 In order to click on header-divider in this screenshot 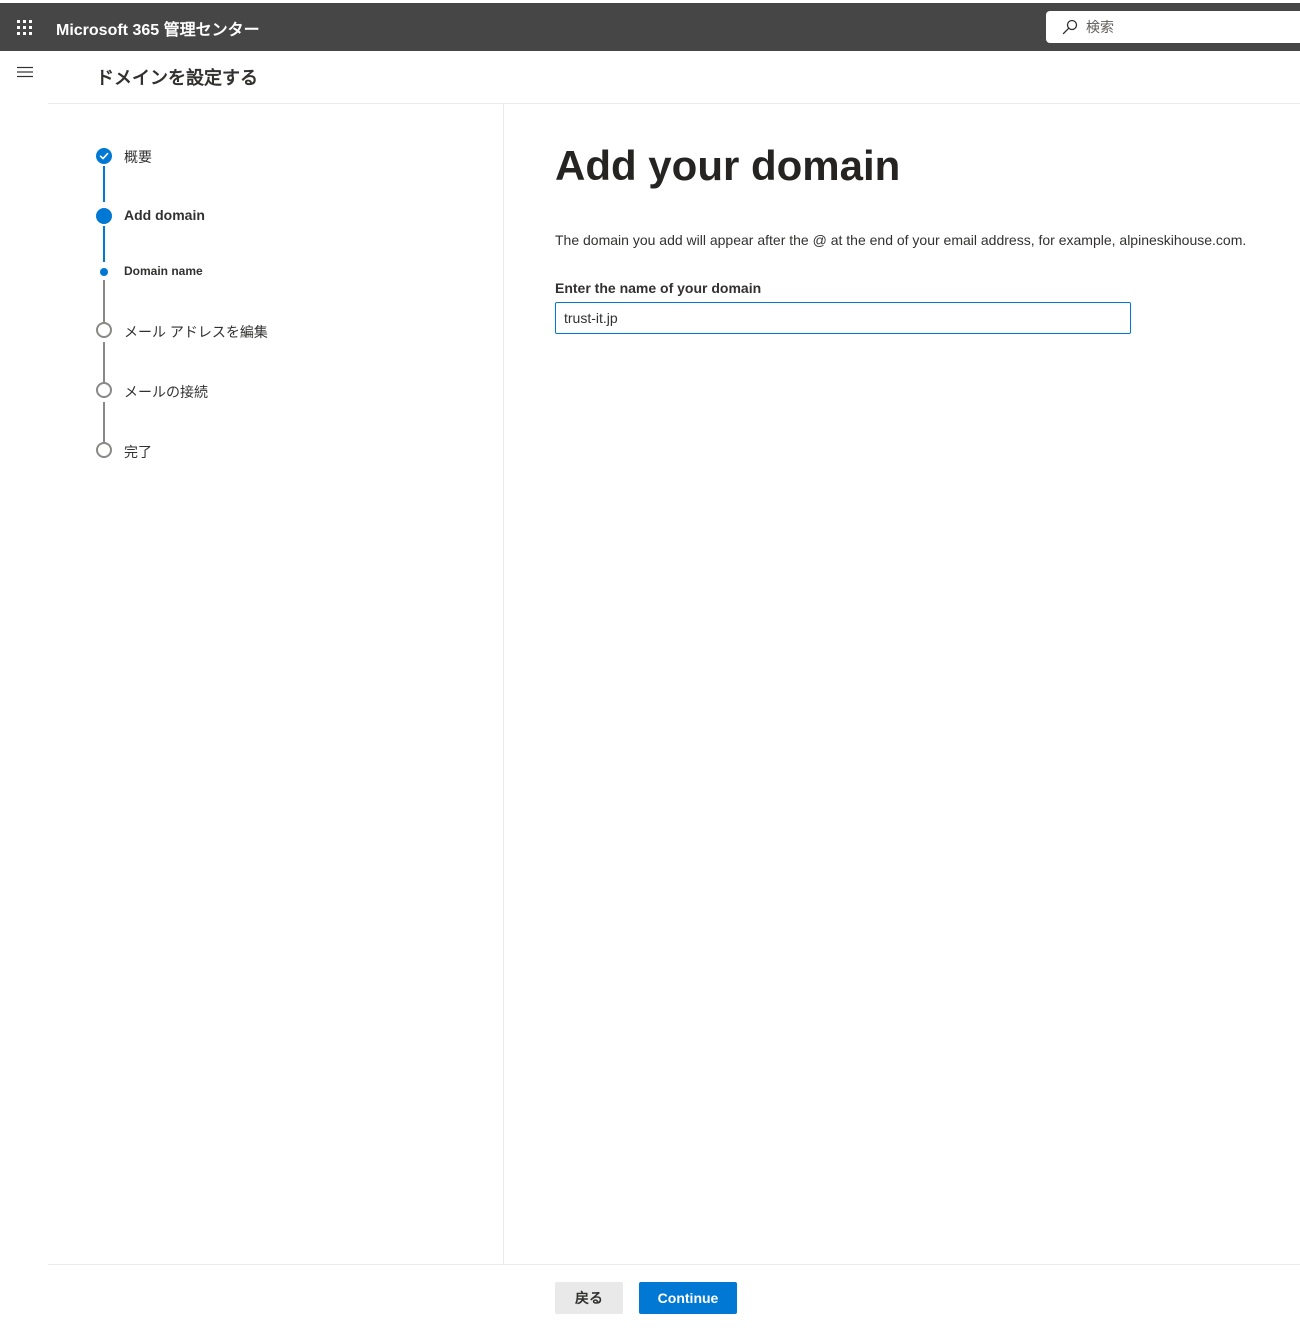, I will do `click(674, 103)`.